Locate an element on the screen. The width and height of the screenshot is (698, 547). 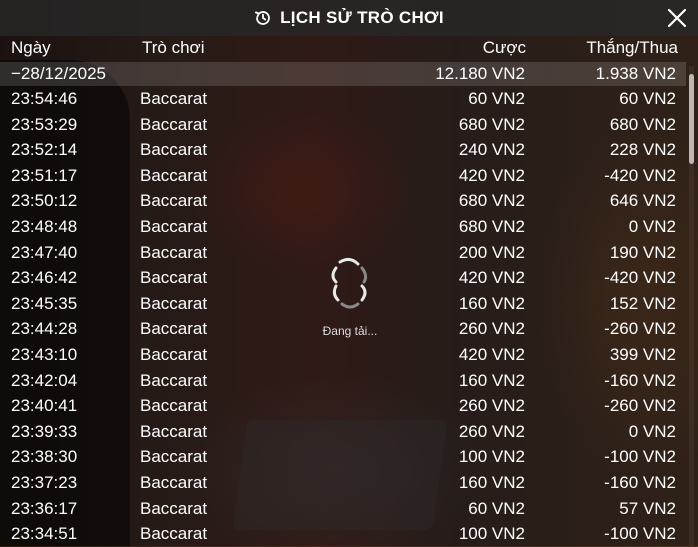
row-time: 23:46:42 is located at coordinates (44, 278).